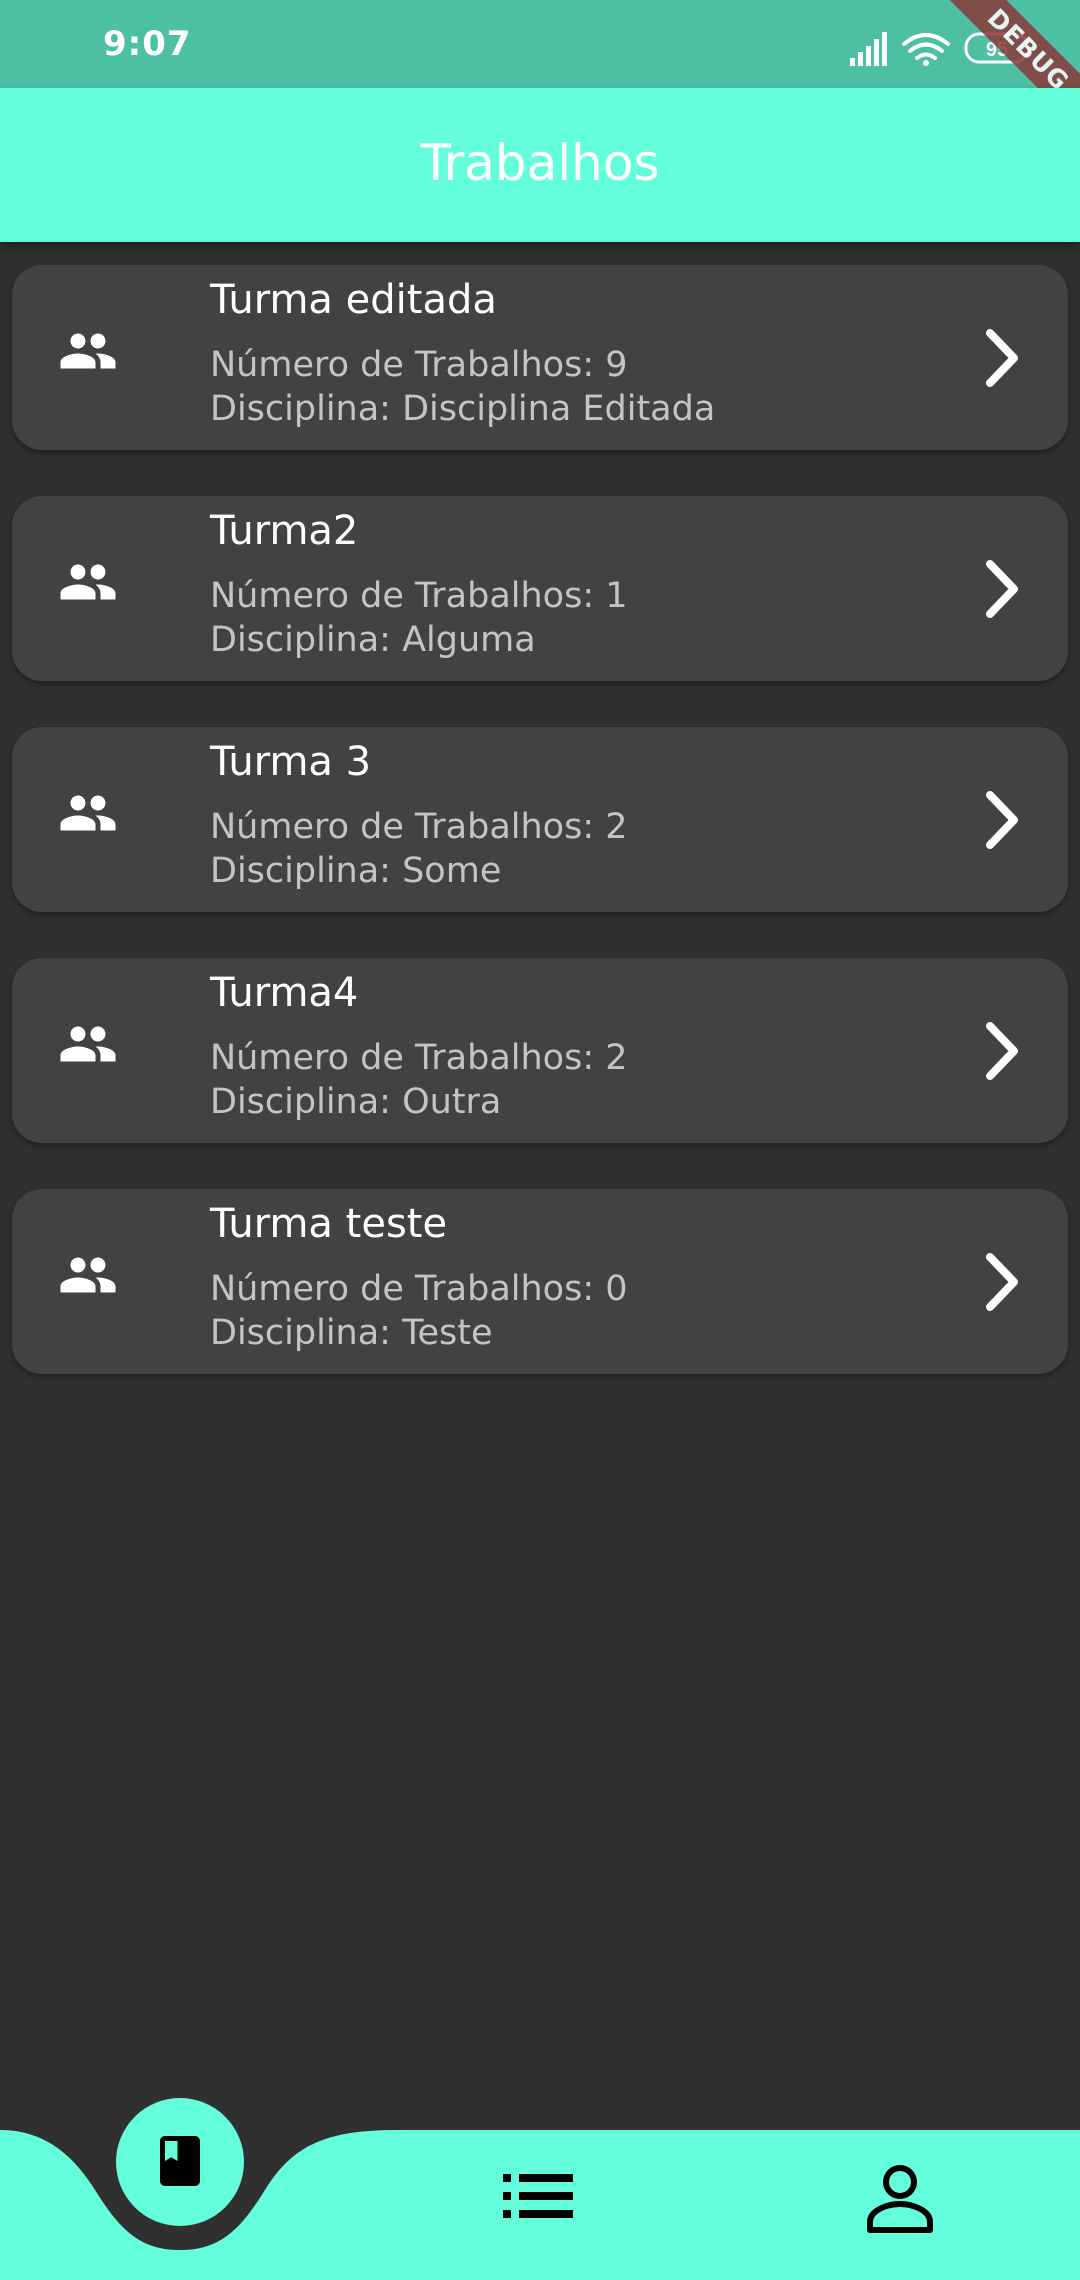  What do you see at coordinates (291, 762) in the screenshot?
I see `class-title: Turma 3` at bounding box center [291, 762].